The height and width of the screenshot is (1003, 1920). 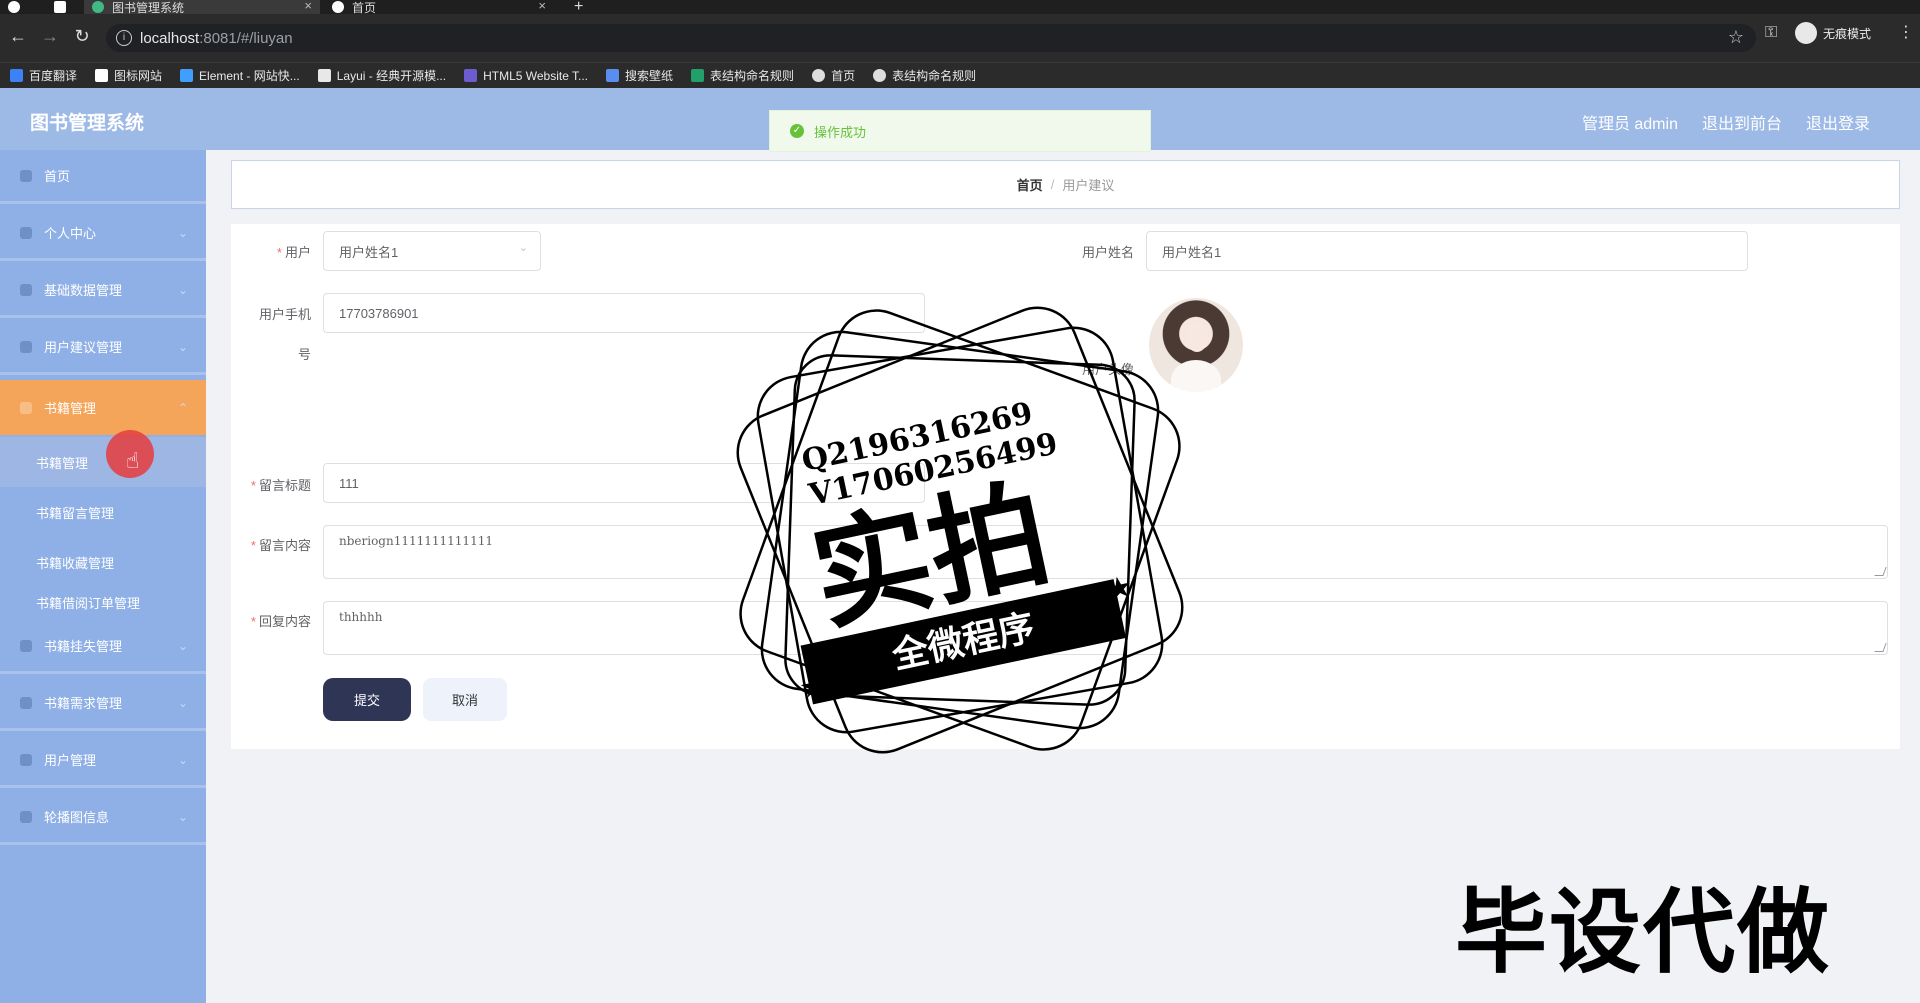 What do you see at coordinates (124, 38) in the screenshot?
I see `info-icon: i` at bounding box center [124, 38].